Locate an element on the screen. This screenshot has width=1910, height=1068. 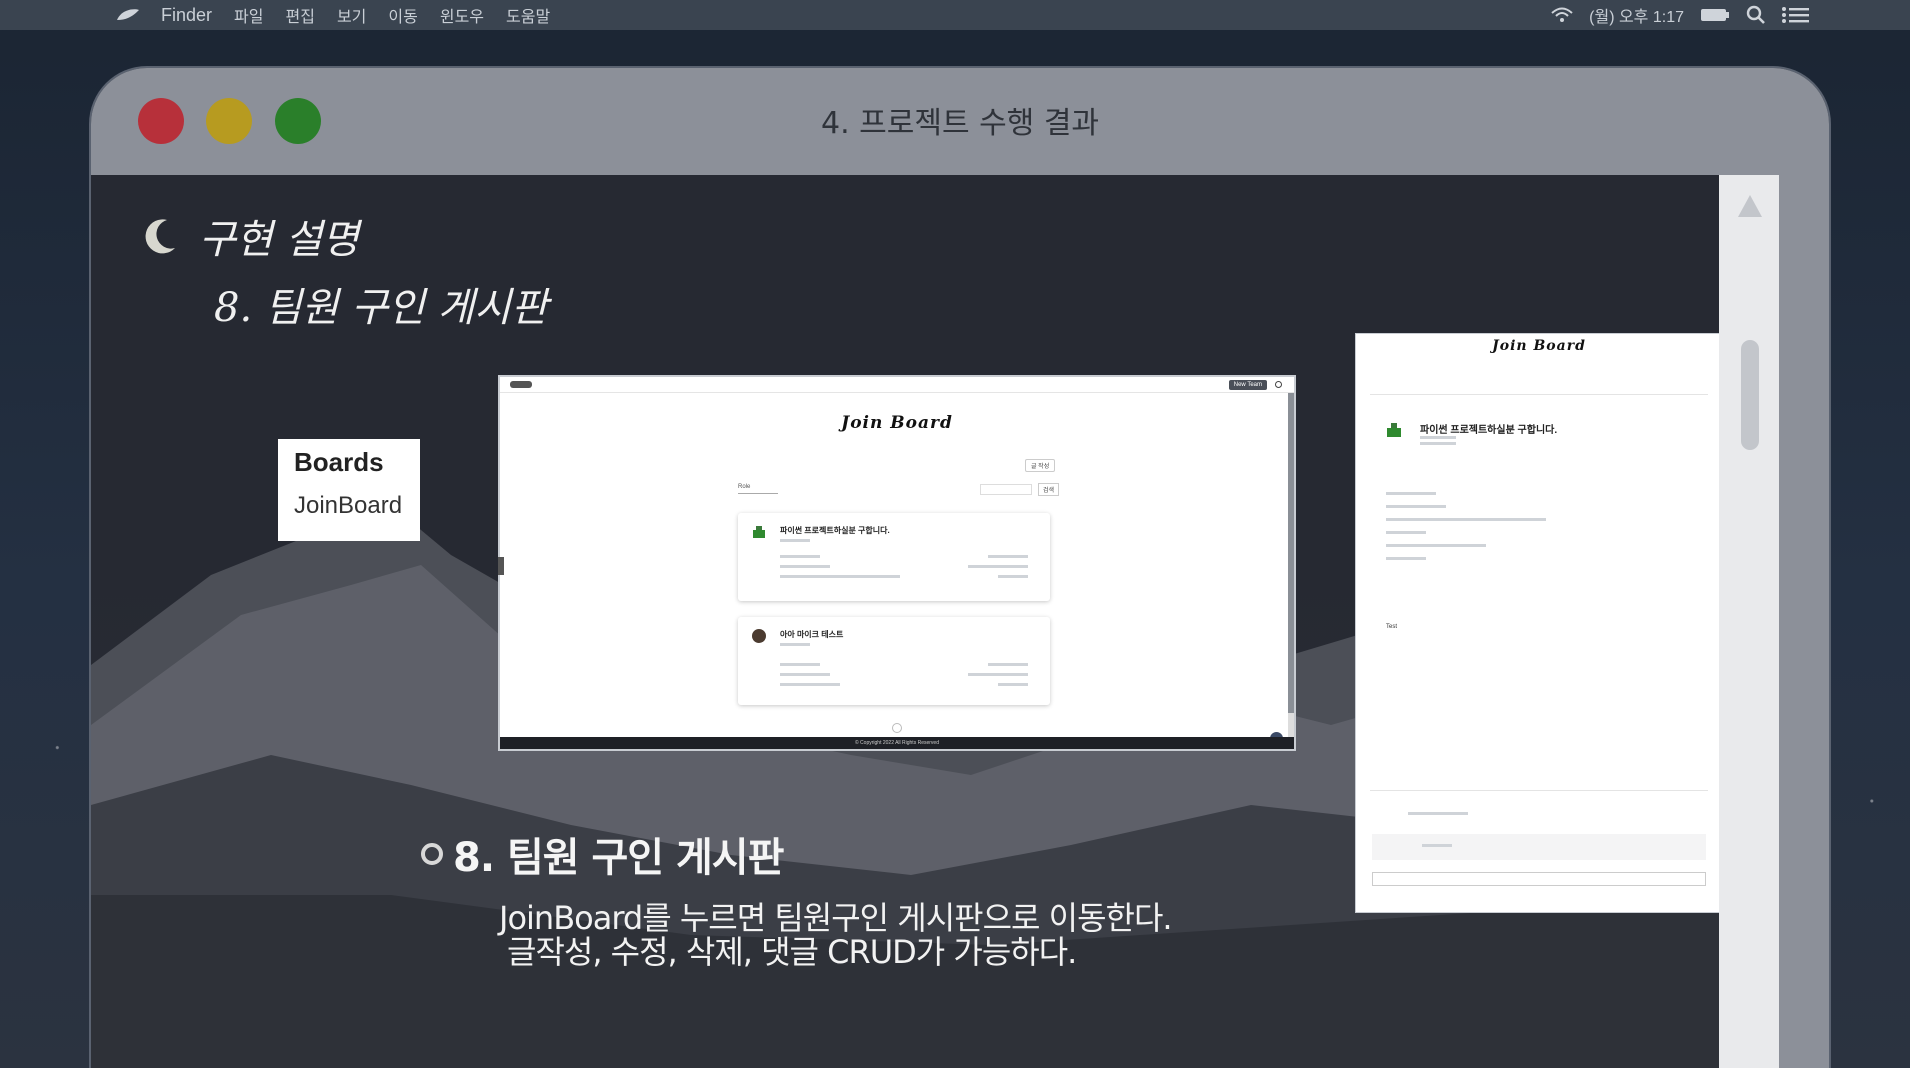
side-tab is located at coordinates (501, 566).